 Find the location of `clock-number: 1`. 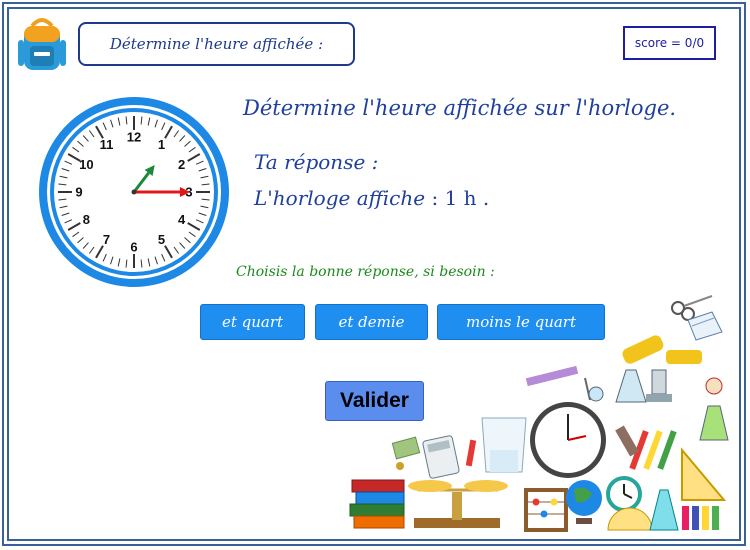

clock-number: 1 is located at coordinates (161, 144).